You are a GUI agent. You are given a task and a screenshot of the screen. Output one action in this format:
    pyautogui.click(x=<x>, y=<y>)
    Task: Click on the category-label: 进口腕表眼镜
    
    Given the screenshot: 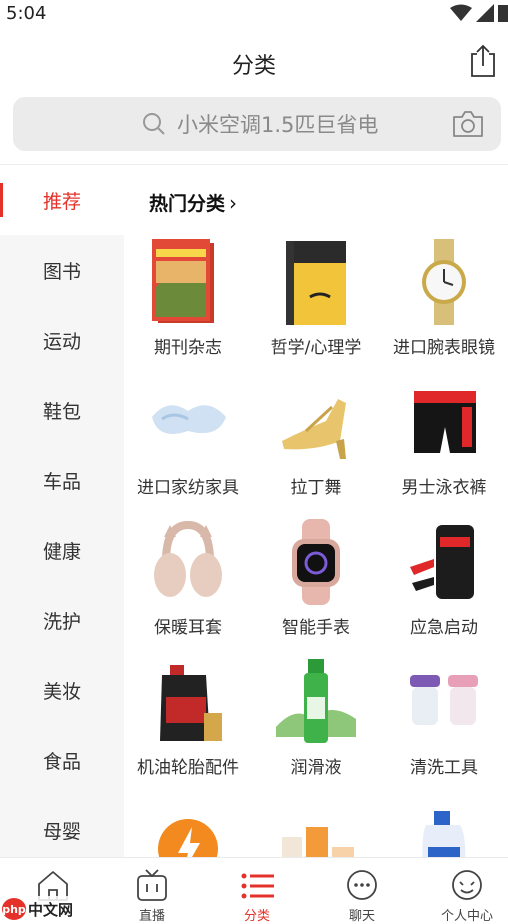 What is the action you would take?
    pyautogui.click(x=444, y=348)
    